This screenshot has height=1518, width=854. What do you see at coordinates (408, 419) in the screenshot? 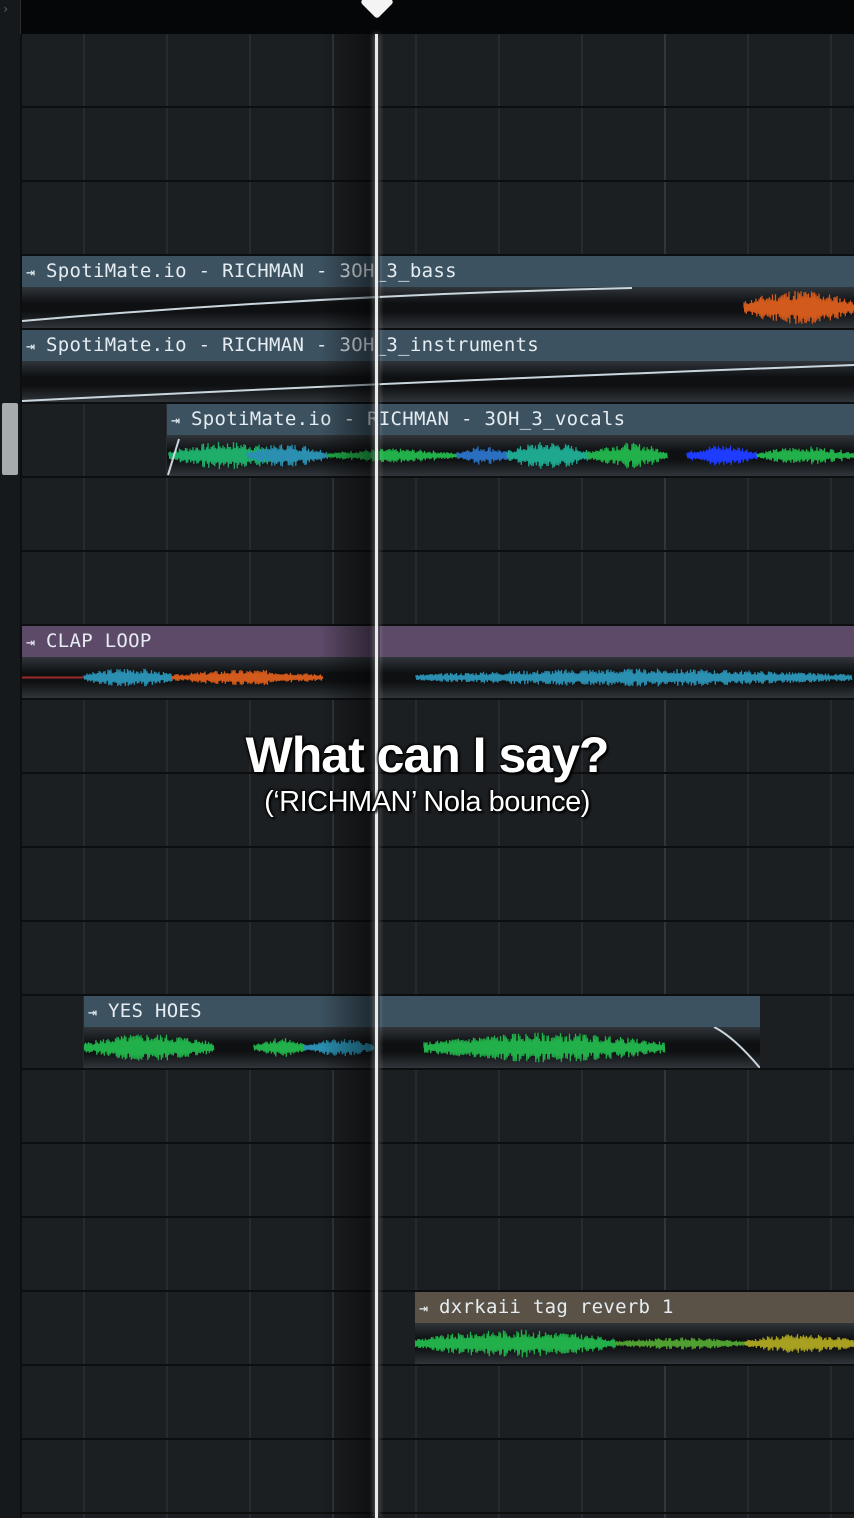
I see `clip-name: SpotiMate.io - RICHMAN - 3OH_3_vocals` at bounding box center [408, 419].